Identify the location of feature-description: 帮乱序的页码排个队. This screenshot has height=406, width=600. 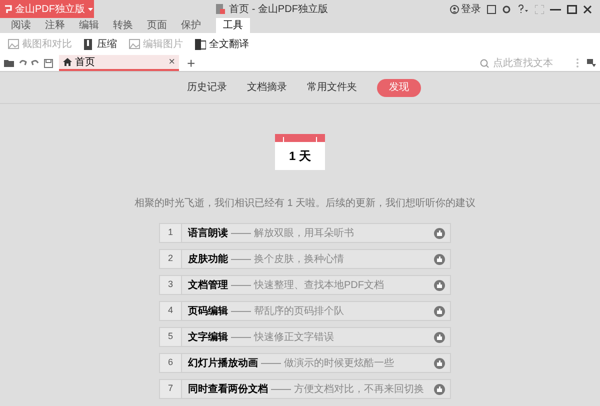
(299, 311).